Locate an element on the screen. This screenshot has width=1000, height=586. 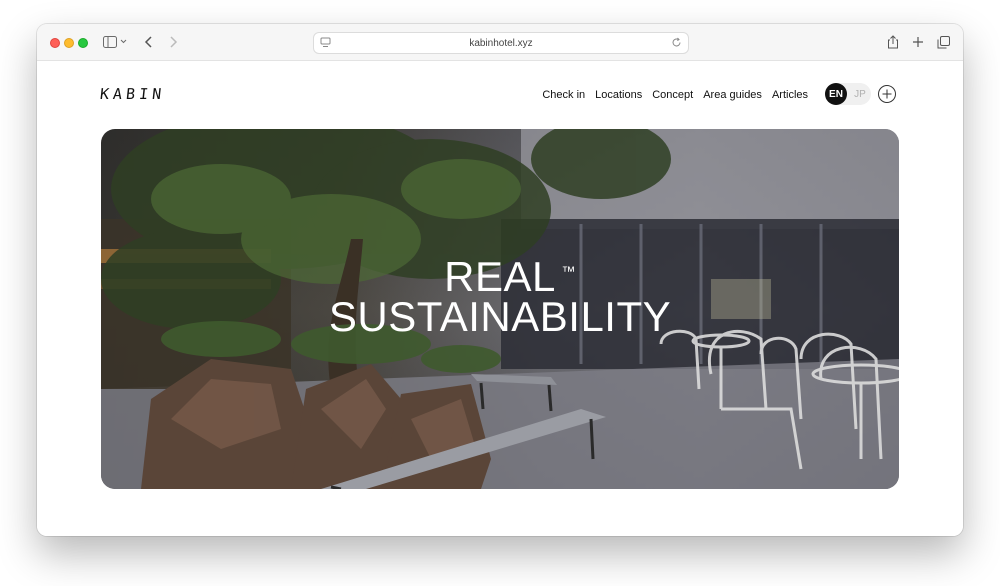
sidebar-icon is located at coordinates (115, 42).